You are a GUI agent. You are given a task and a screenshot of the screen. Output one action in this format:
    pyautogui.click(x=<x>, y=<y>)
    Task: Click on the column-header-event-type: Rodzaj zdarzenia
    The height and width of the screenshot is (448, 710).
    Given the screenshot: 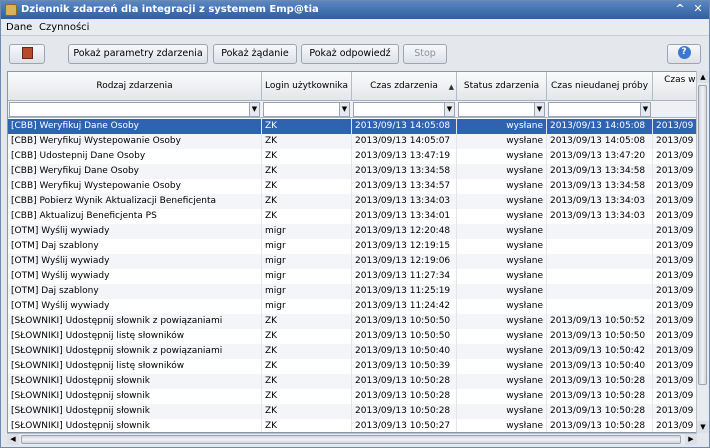 What is the action you would take?
    pyautogui.click(x=135, y=86)
    